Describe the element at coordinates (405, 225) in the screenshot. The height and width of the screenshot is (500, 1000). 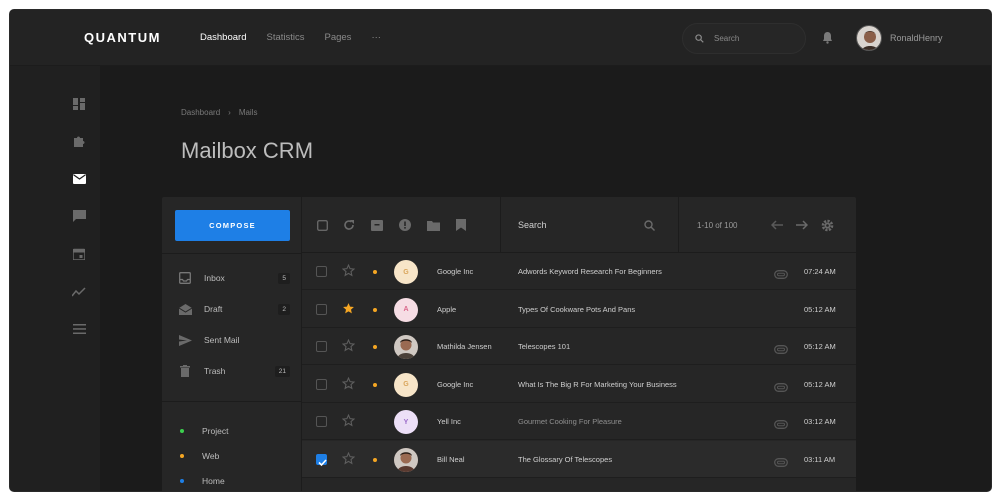
I see `info-icon` at that location.